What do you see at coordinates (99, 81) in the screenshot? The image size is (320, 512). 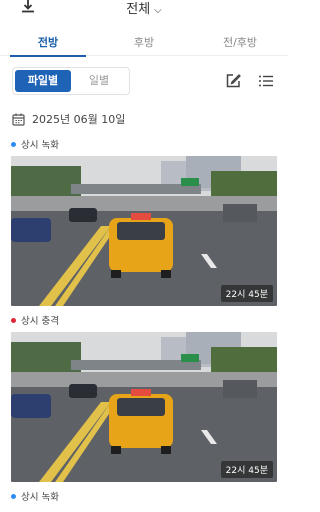 I see `by-day-button: 일별` at bounding box center [99, 81].